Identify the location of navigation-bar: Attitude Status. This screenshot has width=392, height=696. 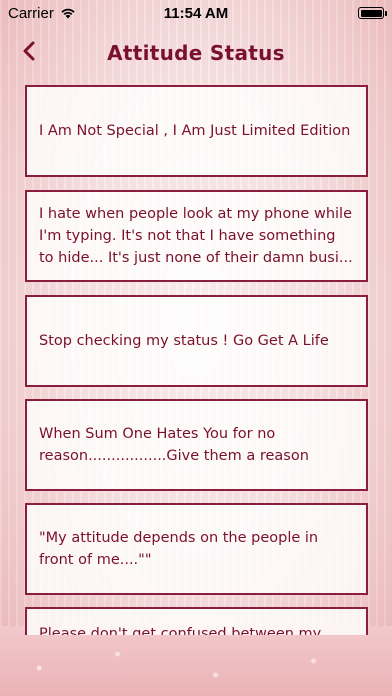
(196, 53).